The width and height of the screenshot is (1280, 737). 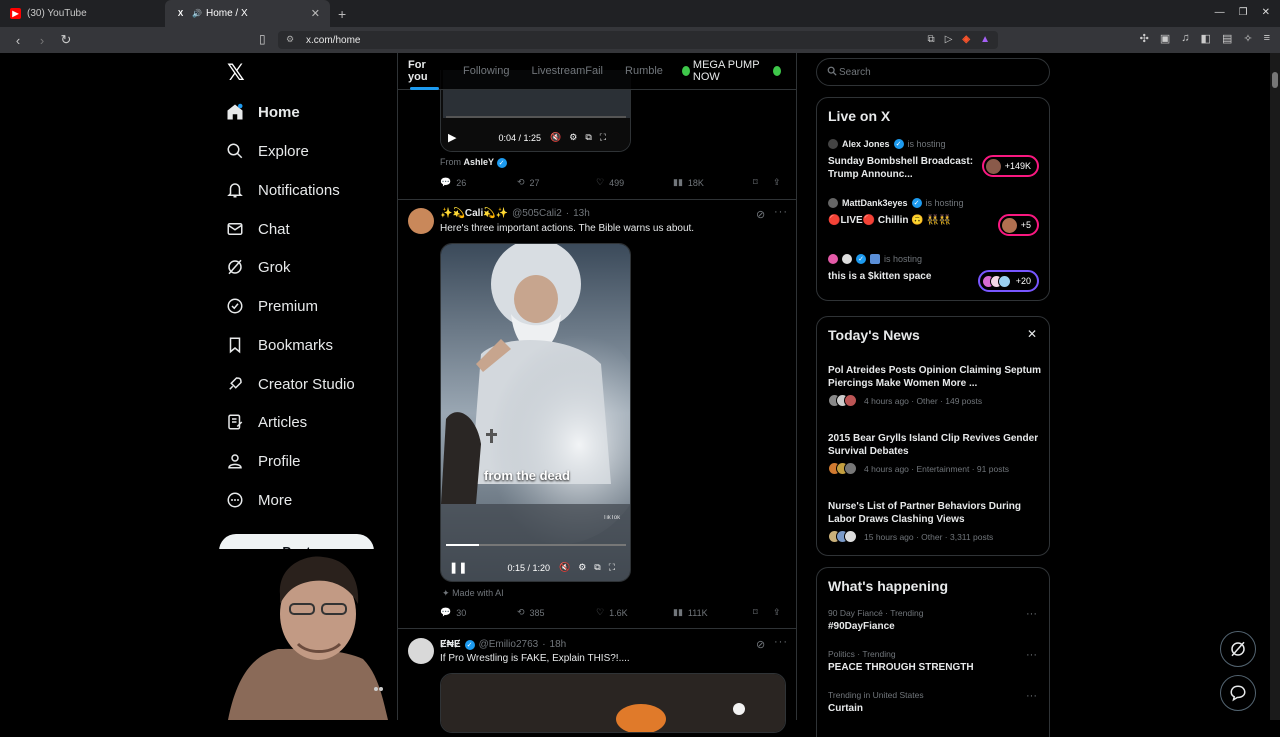 I want to click on messages-floating-button, so click(x=1238, y=693).